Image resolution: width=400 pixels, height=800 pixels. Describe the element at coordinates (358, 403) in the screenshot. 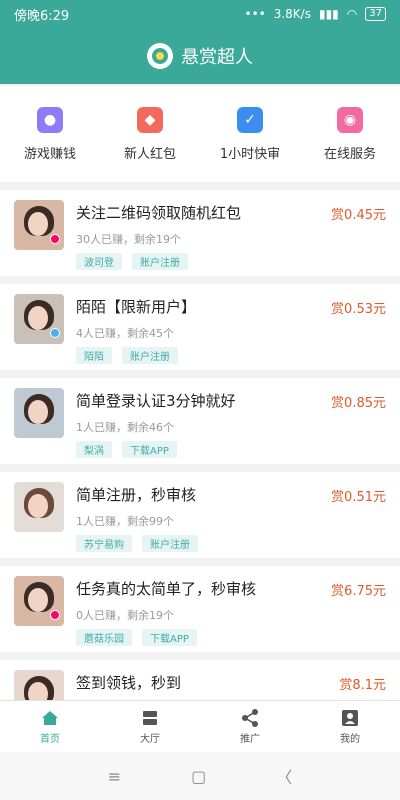

I see `task-reward: 赏0.85元` at that location.